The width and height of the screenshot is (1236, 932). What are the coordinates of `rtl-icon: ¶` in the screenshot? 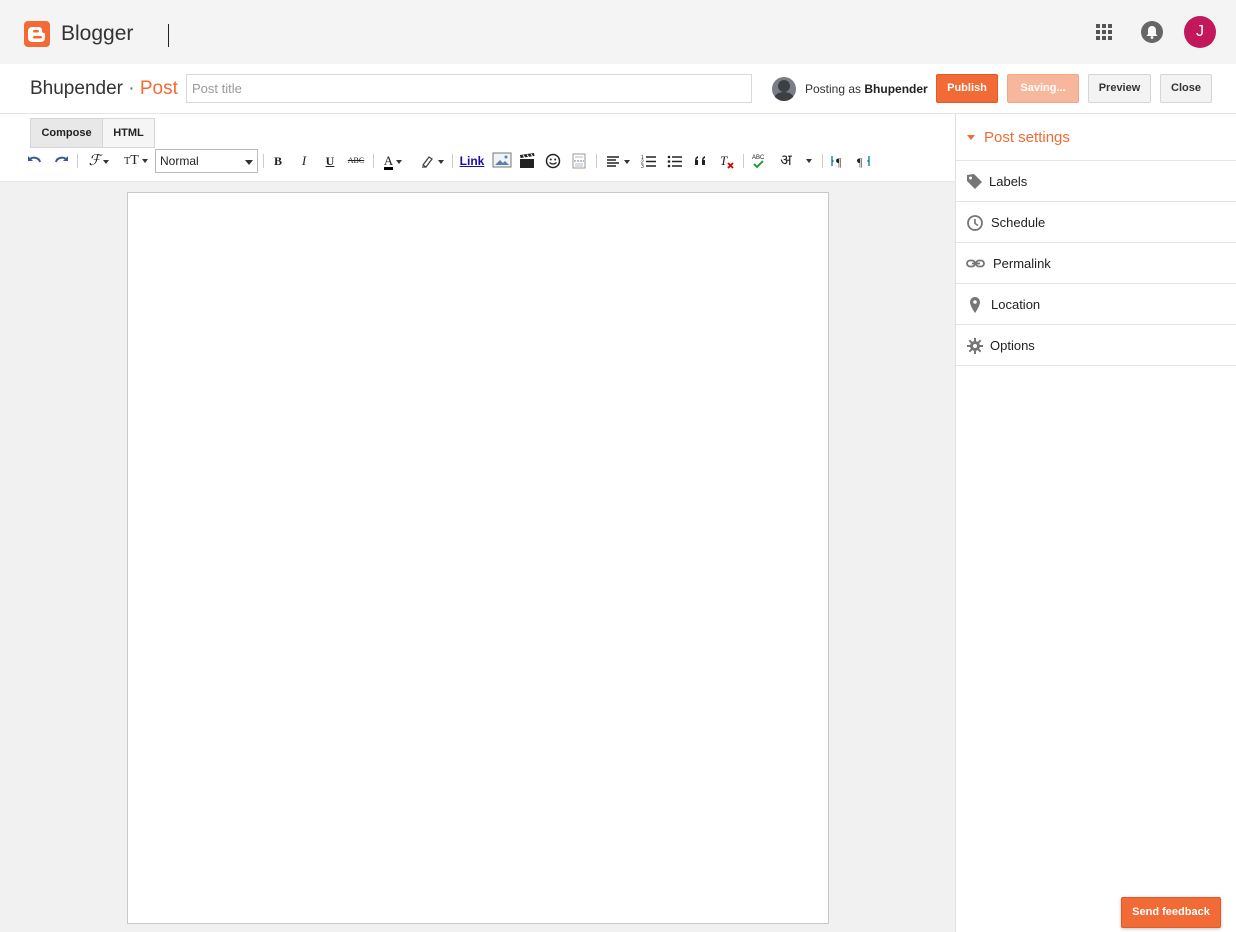 It's located at (864, 161).